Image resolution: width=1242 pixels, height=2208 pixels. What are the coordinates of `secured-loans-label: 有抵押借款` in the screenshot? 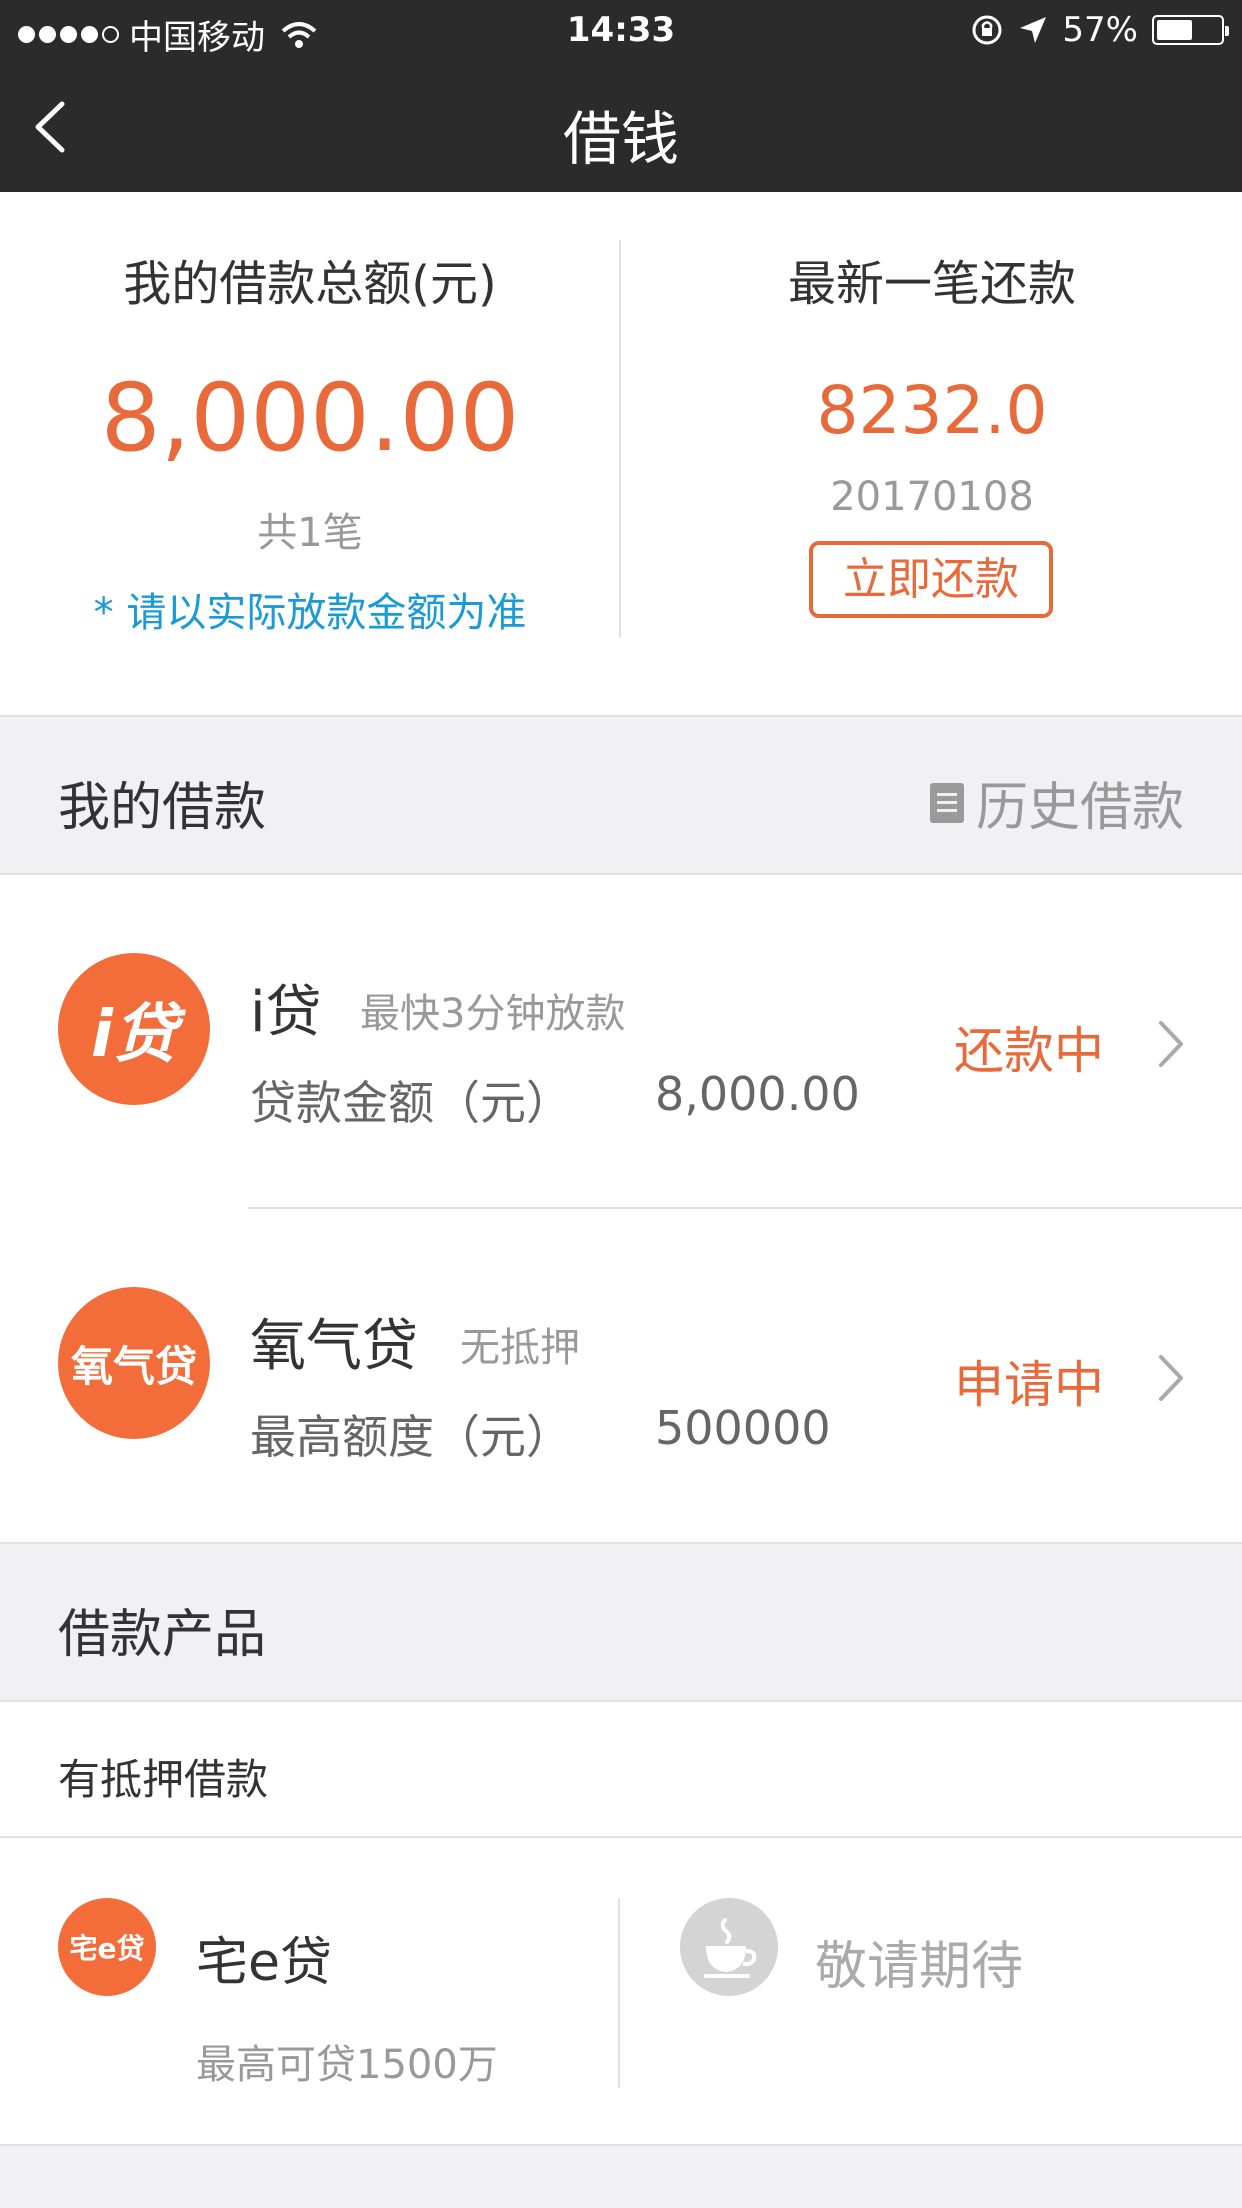 It's located at (163, 1779).